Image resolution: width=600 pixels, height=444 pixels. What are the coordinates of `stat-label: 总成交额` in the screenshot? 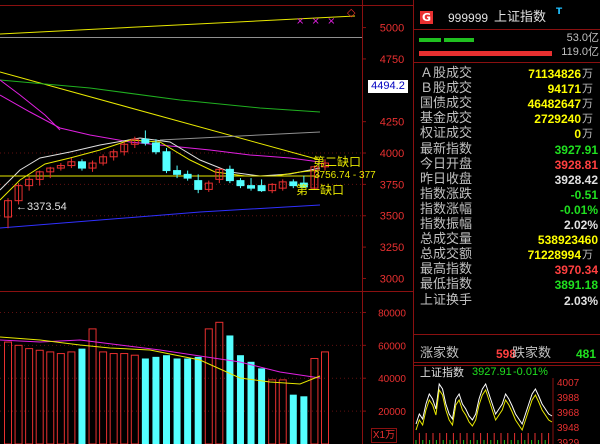 It's located at (446, 254).